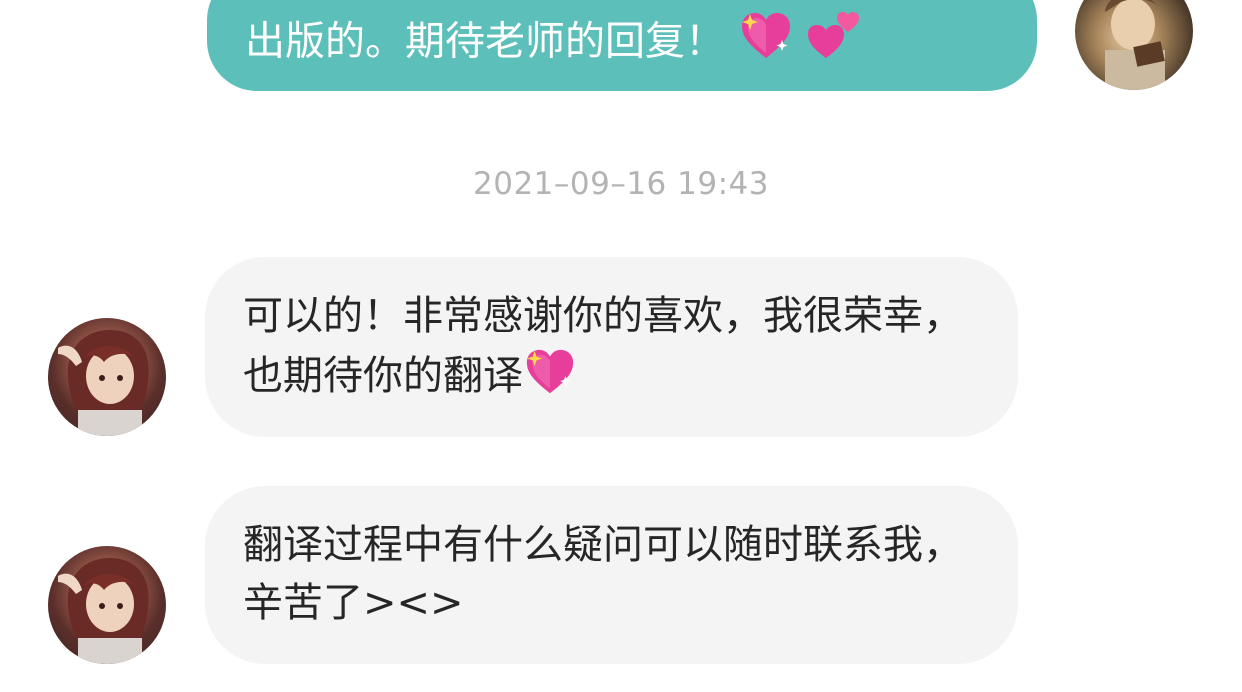 This screenshot has width=1242, height=692. What do you see at coordinates (603, 346) in the screenshot?
I see `incoming-message-text: 可以的！非常感谢你的喜欢，我很荣幸，也期待你的翻译` at bounding box center [603, 346].